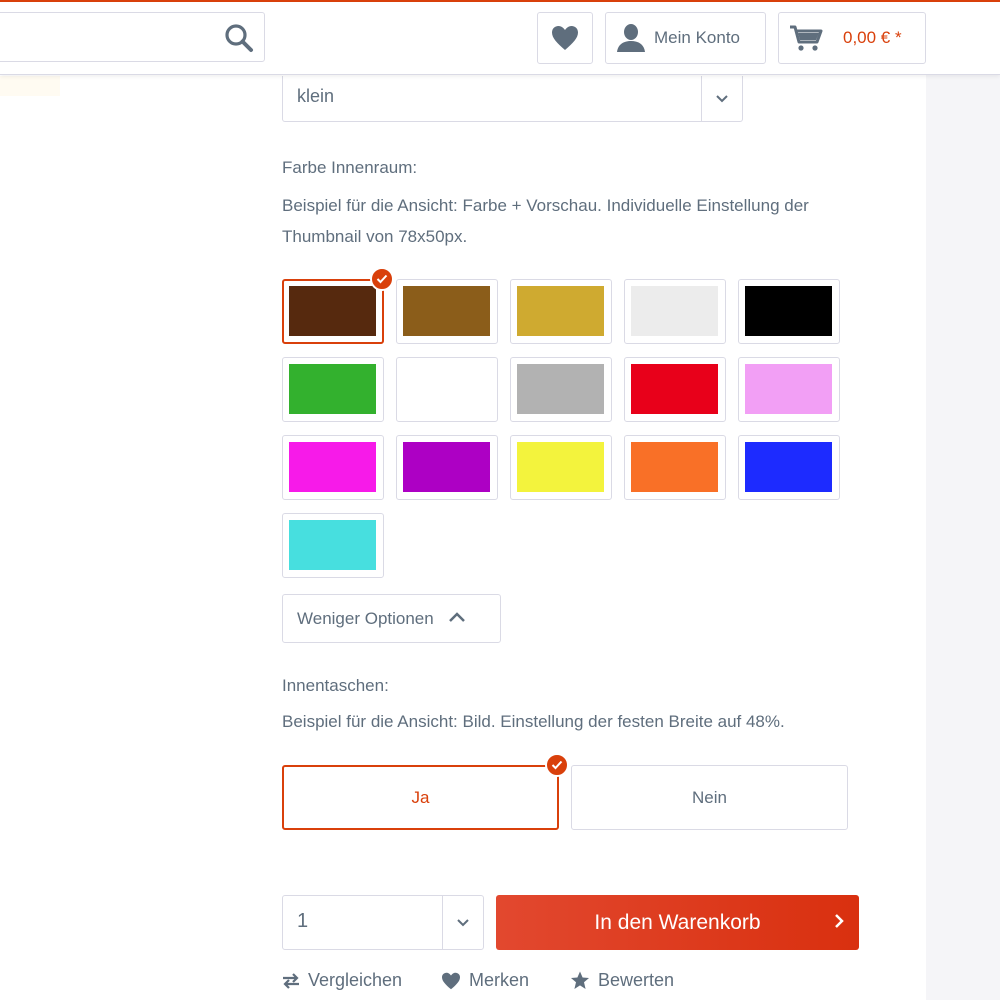 The width and height of the screenshot is (1000, 1000). I want to click on cart-amount: 0,00 € *, so click(872, 37).